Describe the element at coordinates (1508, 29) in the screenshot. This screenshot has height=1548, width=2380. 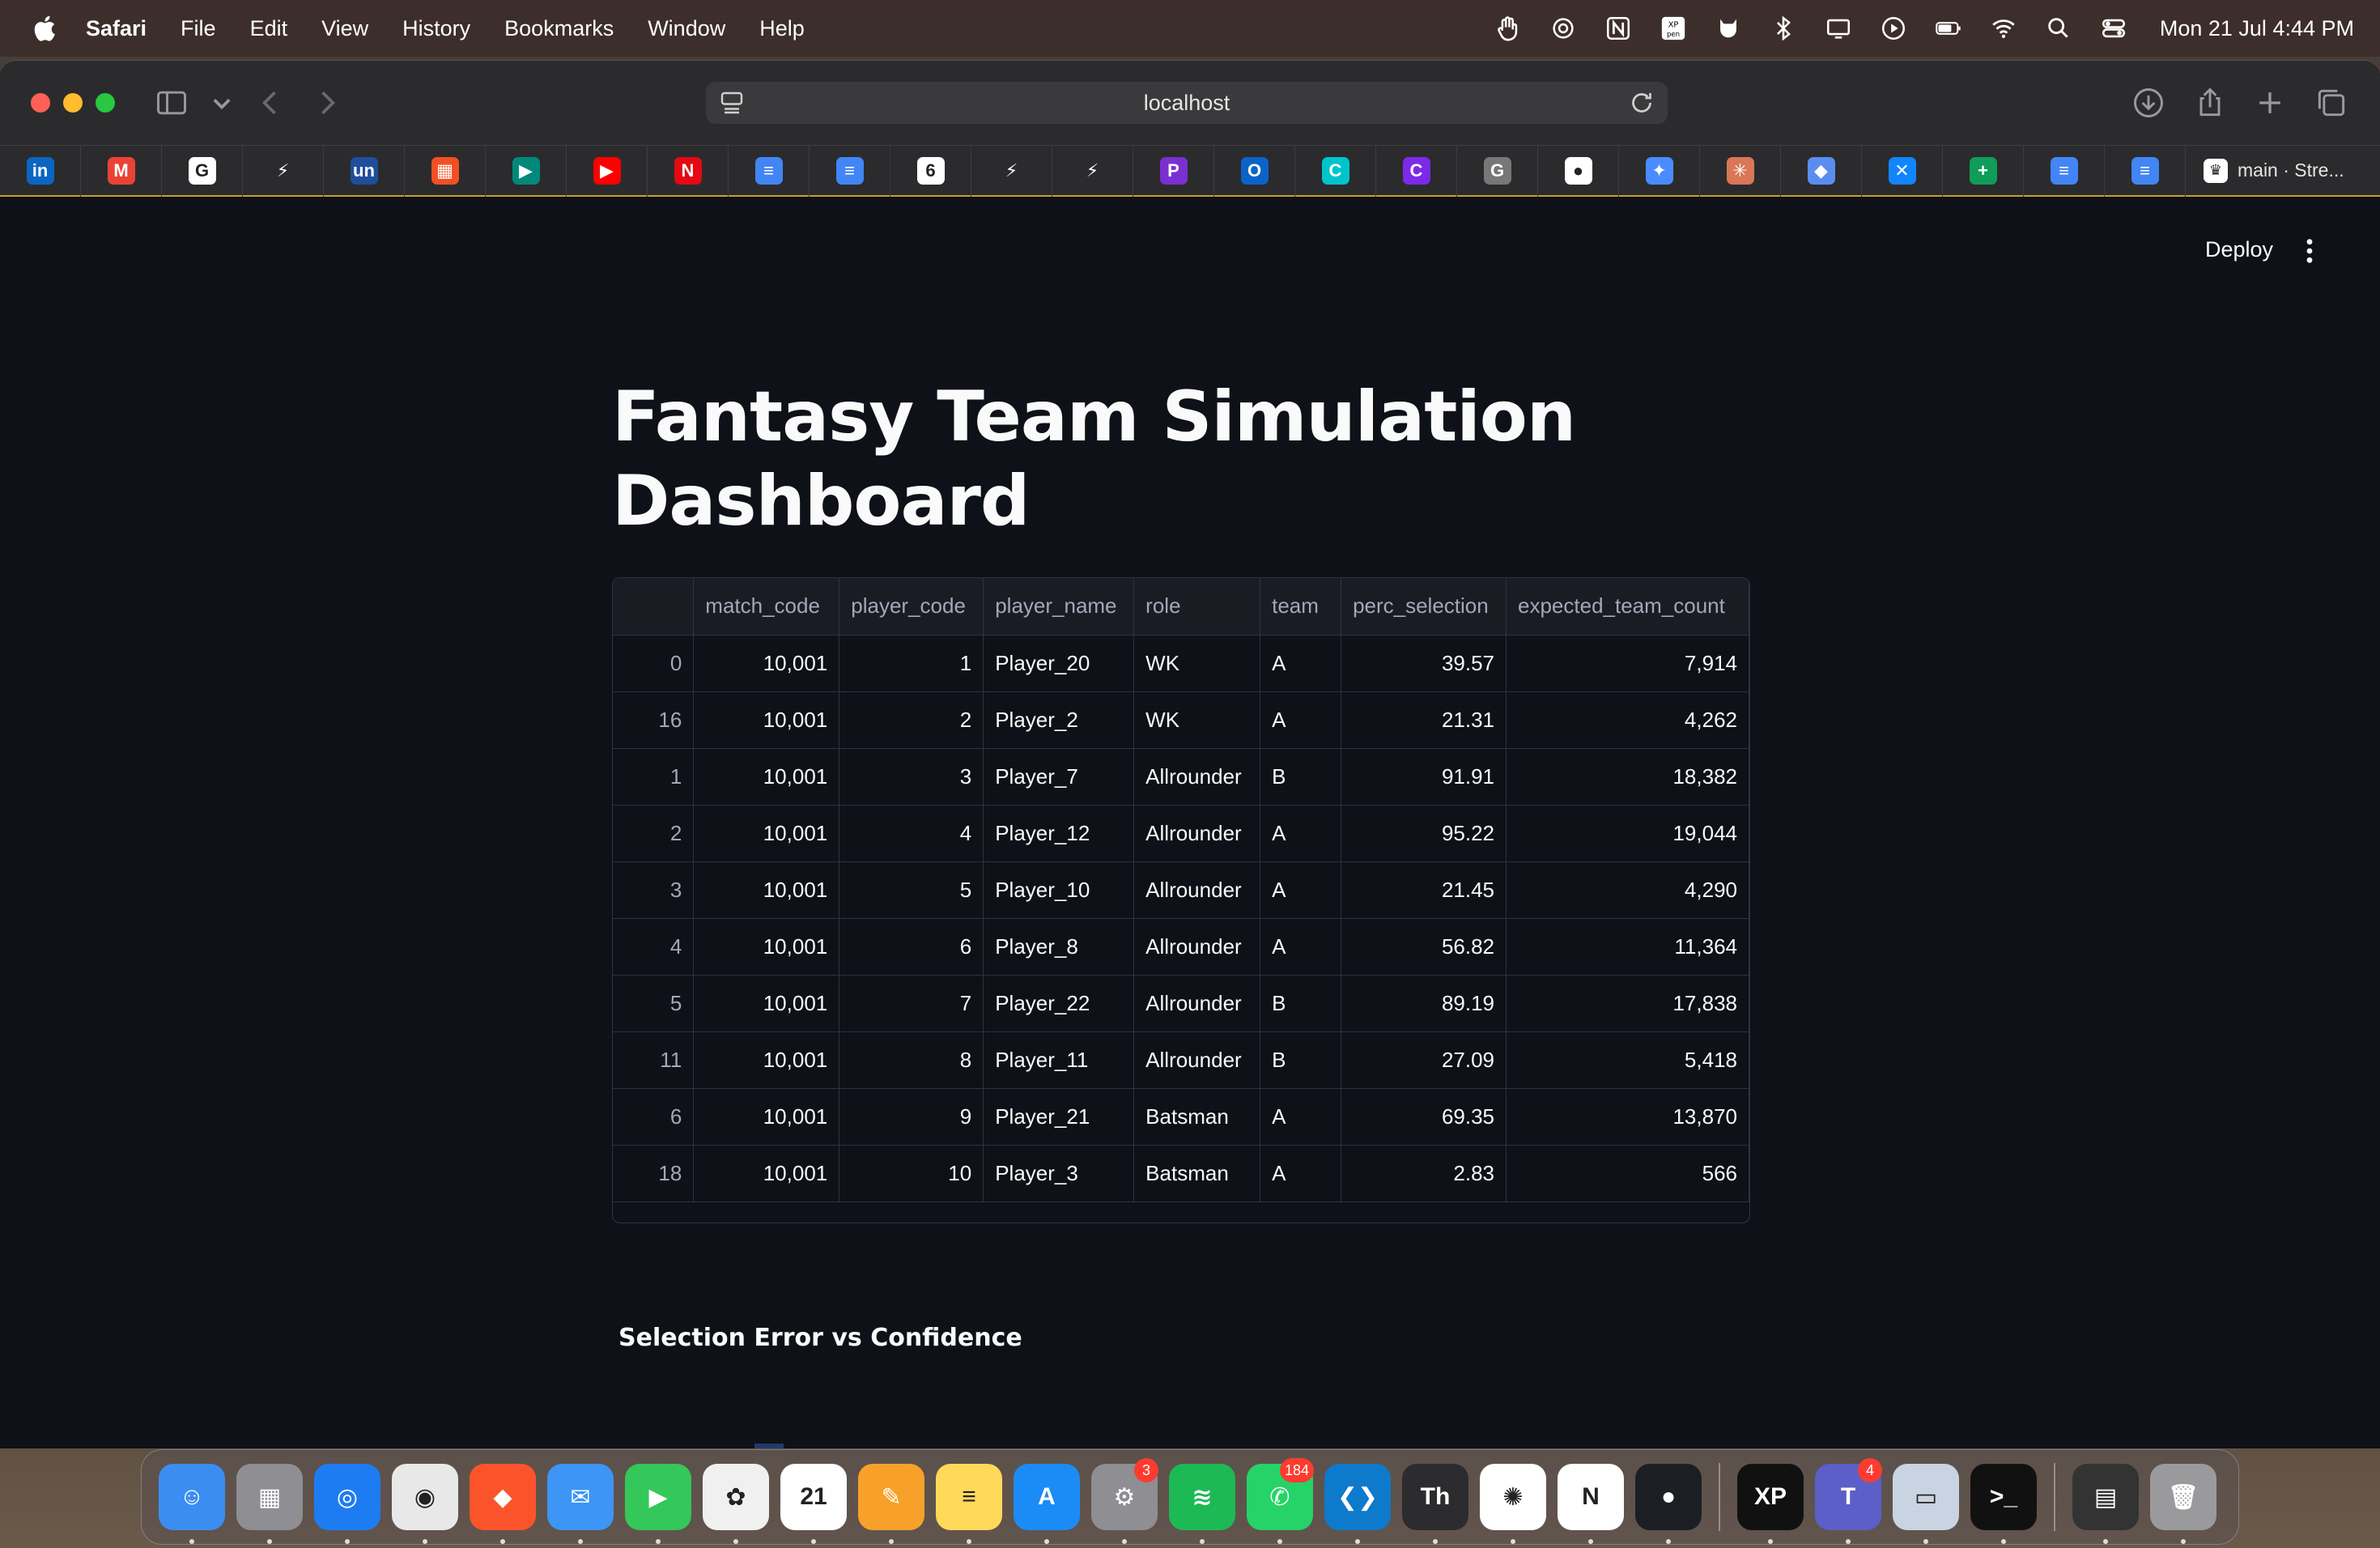
I see `hand-wave-icon` at that location.